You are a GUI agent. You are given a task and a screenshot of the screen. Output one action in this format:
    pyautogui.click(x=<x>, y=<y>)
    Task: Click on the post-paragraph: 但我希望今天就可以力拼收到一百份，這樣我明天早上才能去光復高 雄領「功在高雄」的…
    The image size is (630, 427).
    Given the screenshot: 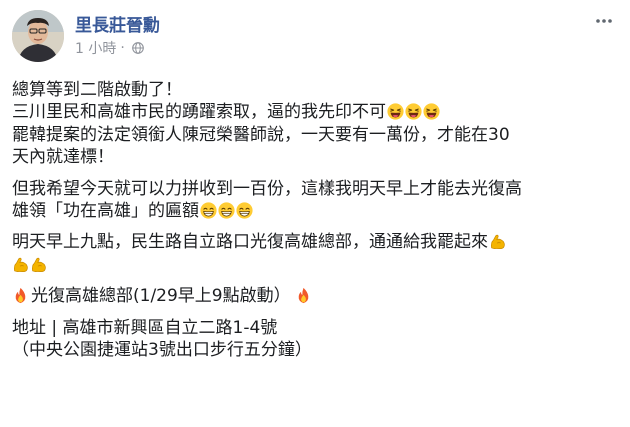 What is the action you would take?
    pyautogui.click(x=315, y=200)
    